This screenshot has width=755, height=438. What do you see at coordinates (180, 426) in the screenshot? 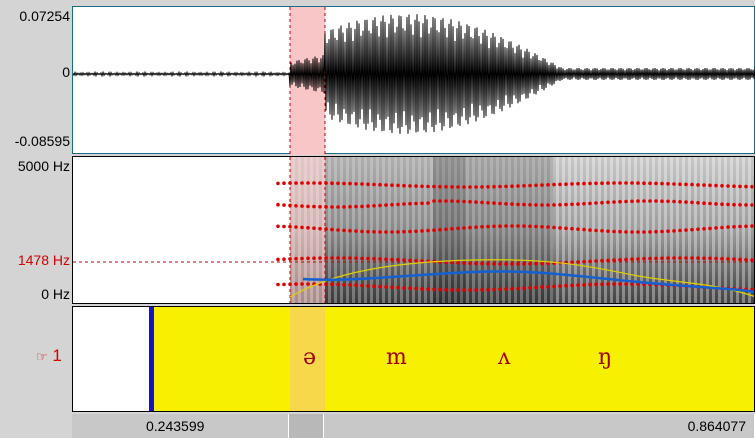
I see `time-left-box: 0.243599` at bounding box center [180, 426].